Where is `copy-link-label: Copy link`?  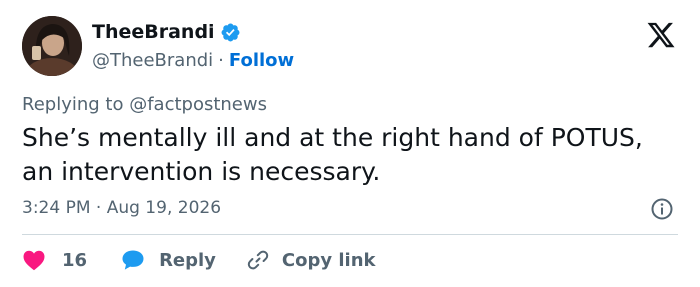
copy-link-label: Copy link is located at coordinates (328, 260).